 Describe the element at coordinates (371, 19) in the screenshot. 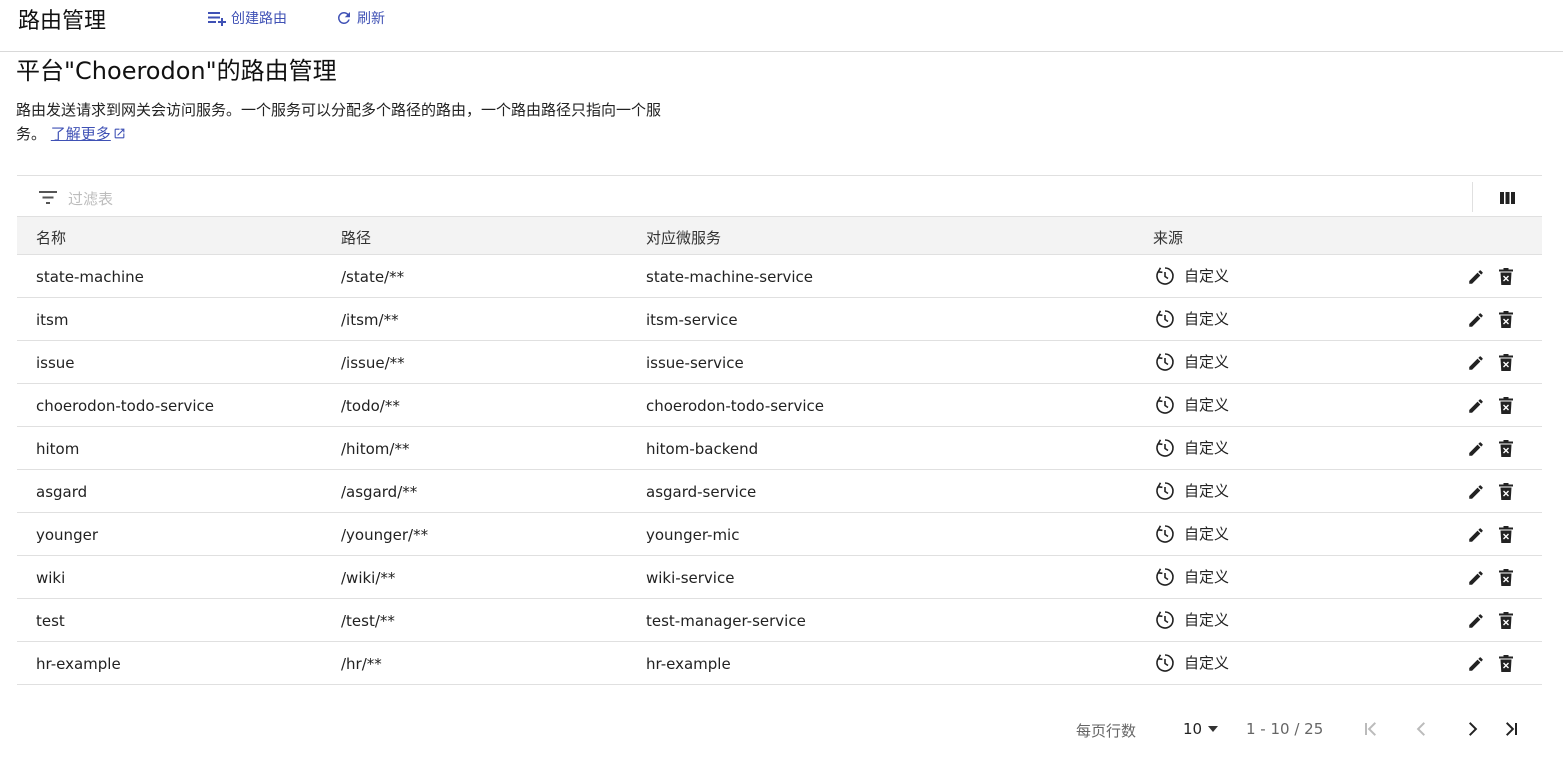

I see `refresh-label: 刷新` at that location.